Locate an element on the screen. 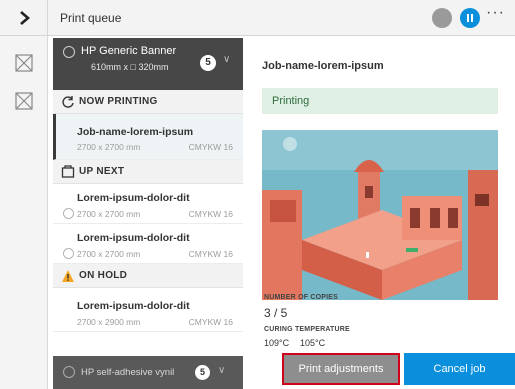  media-header: HP self-adhesive vynil 5 ∨ is located at coordinates (148, 372).